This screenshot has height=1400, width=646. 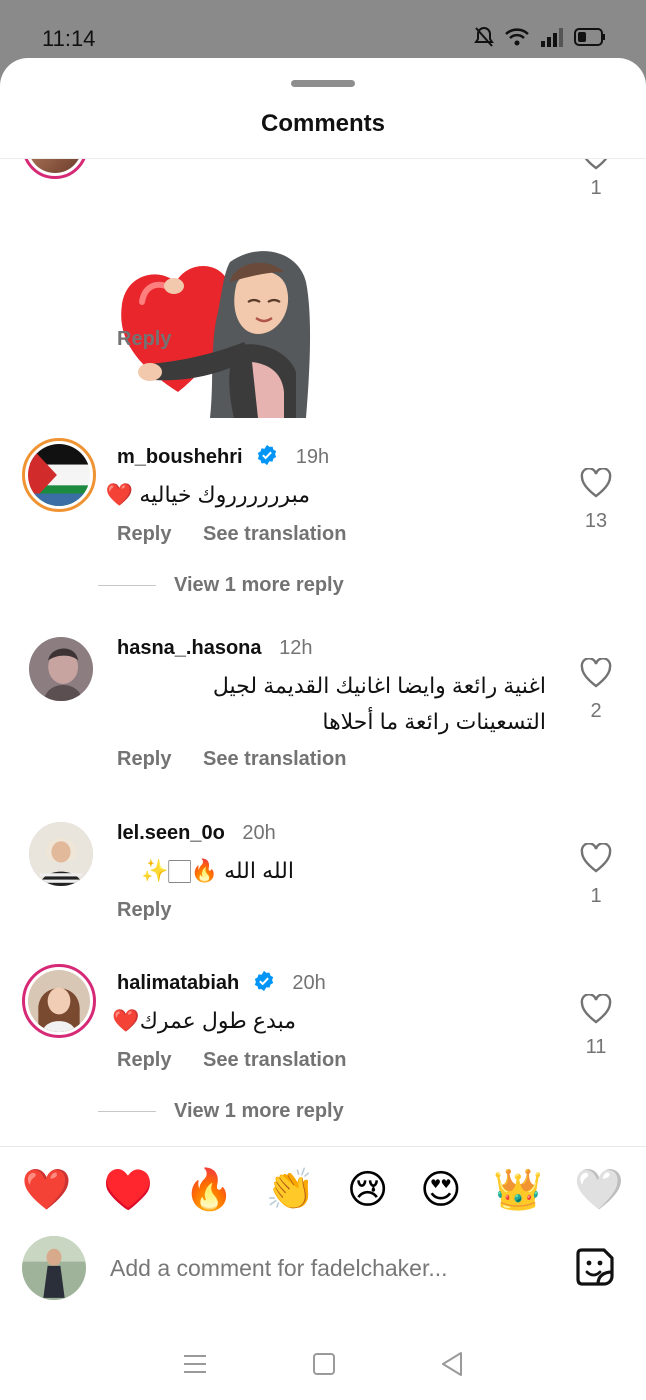 What do you see at coordinates (323, 1189) in the screenshot?
I see `quick-emoji-bar: ❤️ ♥️ 🔥 👏 😢 😍 👑 🤍` at bounding box center [323, 1189].